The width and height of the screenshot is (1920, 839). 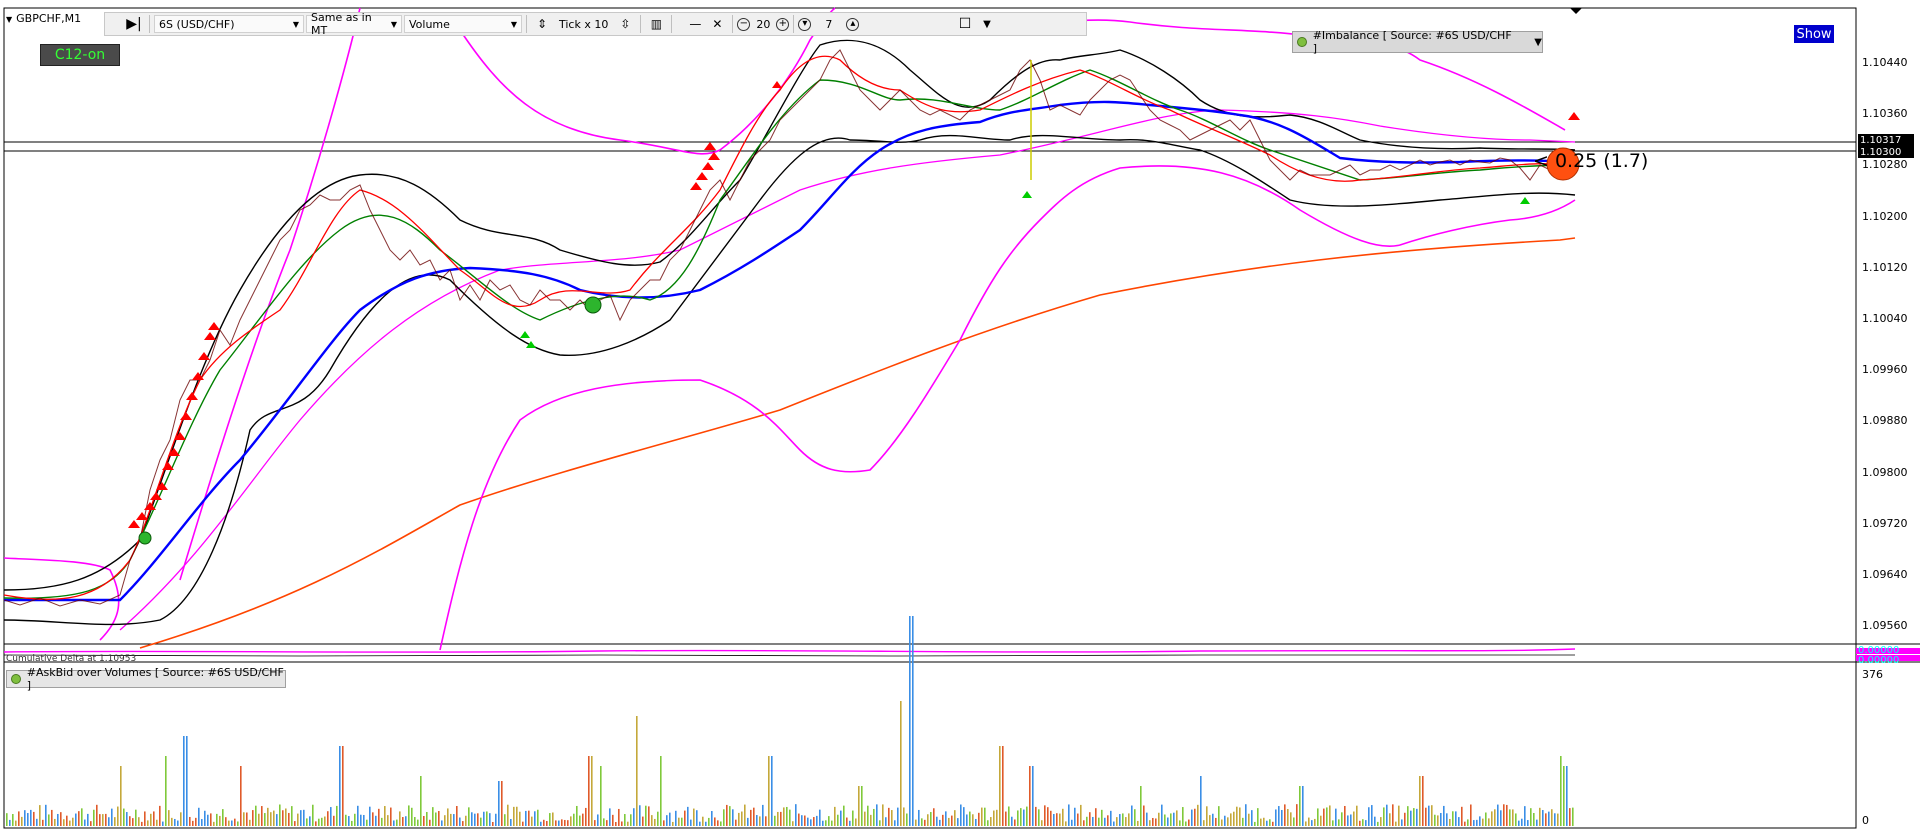 What do you see at coordinates (717, 24) in the screenshot?
I see `close-icon: ✕` at bounding box center [717, 24].